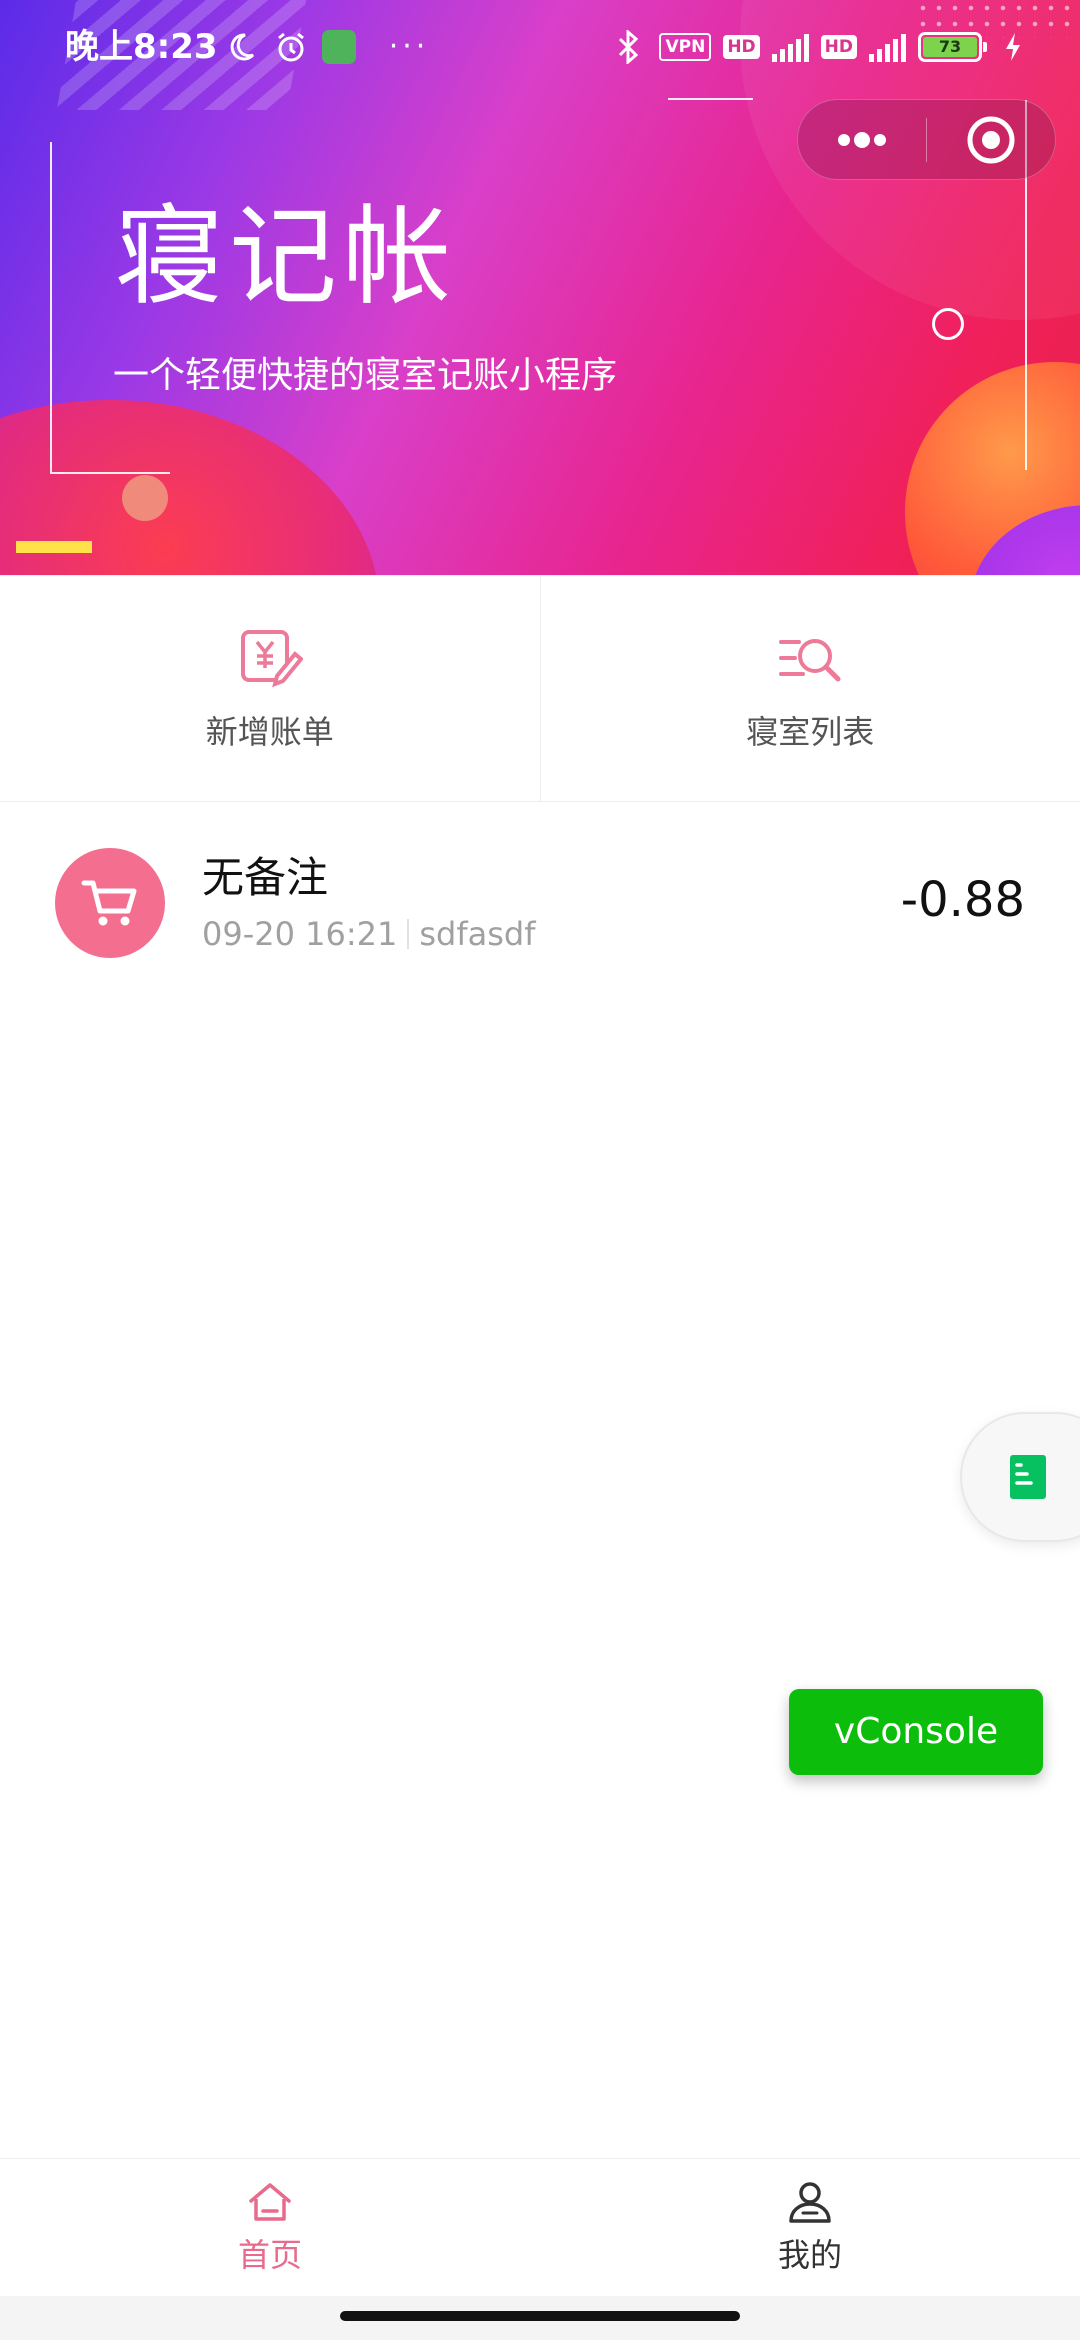 This screenshot has height=2340, width=1080. Describe the element at coordinates (962, 900) in the screenshot. I see `bill-amount: -0.88` at that location.